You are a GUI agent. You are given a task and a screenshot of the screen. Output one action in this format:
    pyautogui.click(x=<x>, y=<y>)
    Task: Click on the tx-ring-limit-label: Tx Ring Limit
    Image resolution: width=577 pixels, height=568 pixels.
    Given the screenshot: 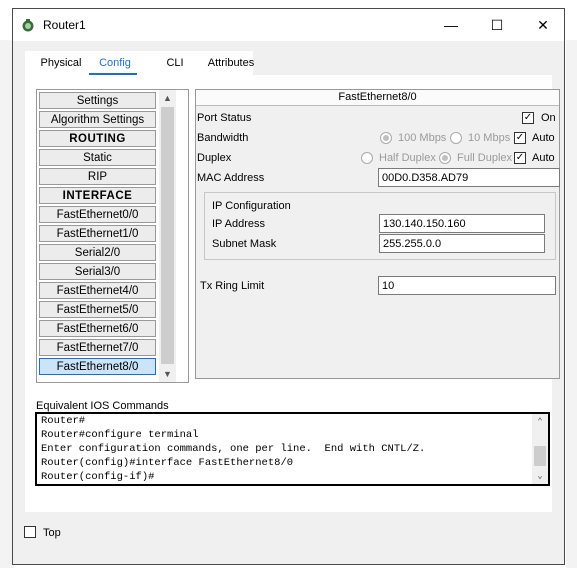 What is the action you would take?
    pyautogui.click(x=232, y=286)
    